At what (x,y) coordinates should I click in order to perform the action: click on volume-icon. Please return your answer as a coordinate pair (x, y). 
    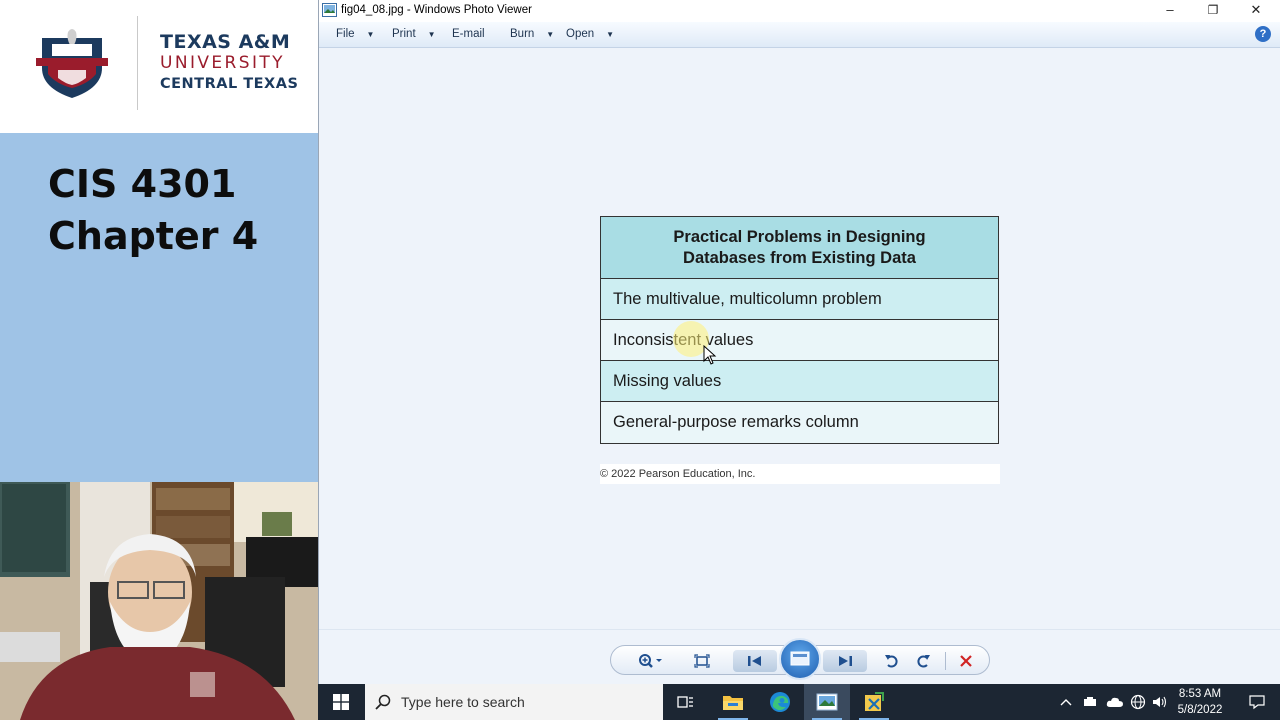
    Looking at the image, I should click on (1160, 702).